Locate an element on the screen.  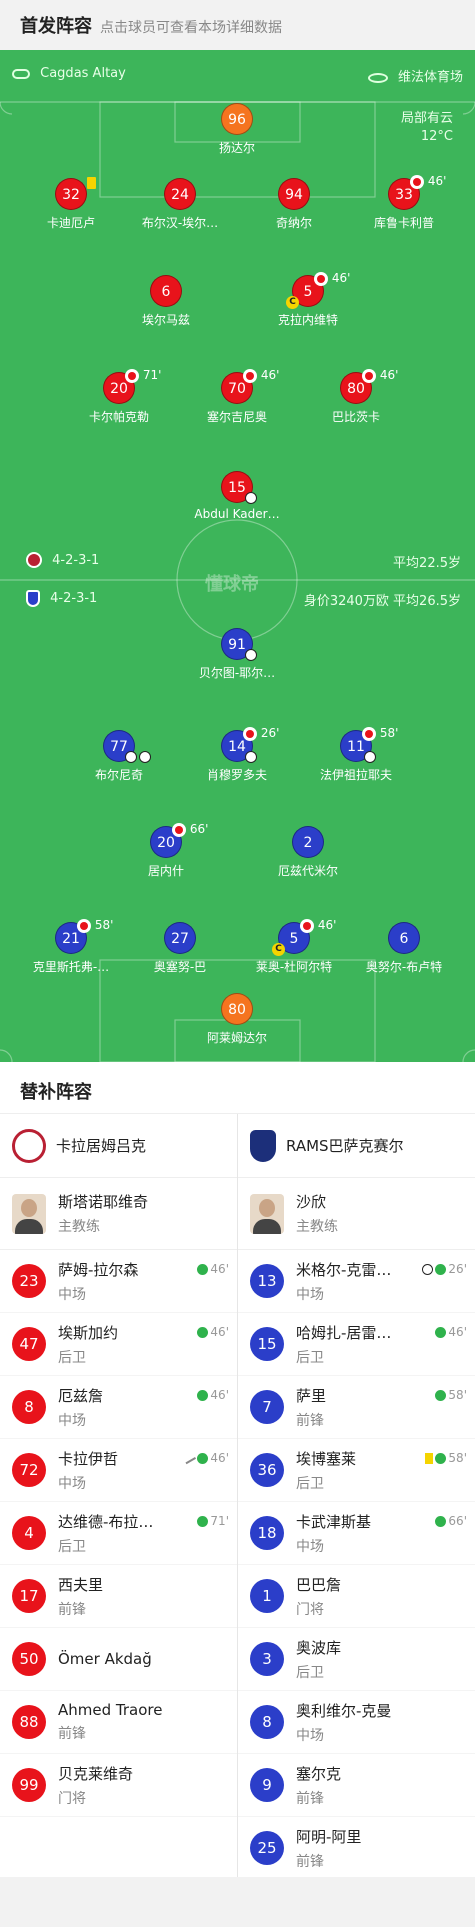
assist-icon is located at coordinates (145, 757).